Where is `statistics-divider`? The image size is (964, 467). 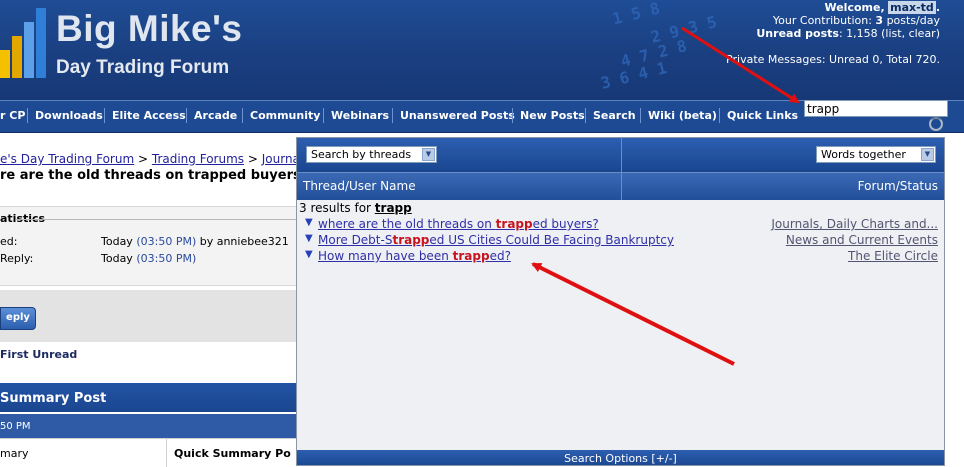 statistics-divider is located at coordinates (156, 219).